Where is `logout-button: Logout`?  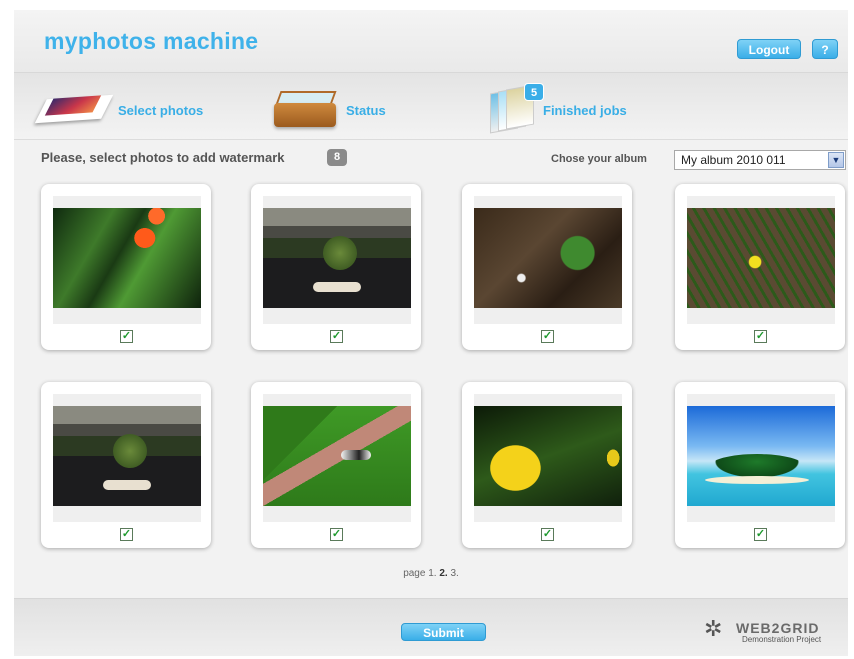
logout-button: Logout is located at coordinates (769, 49).